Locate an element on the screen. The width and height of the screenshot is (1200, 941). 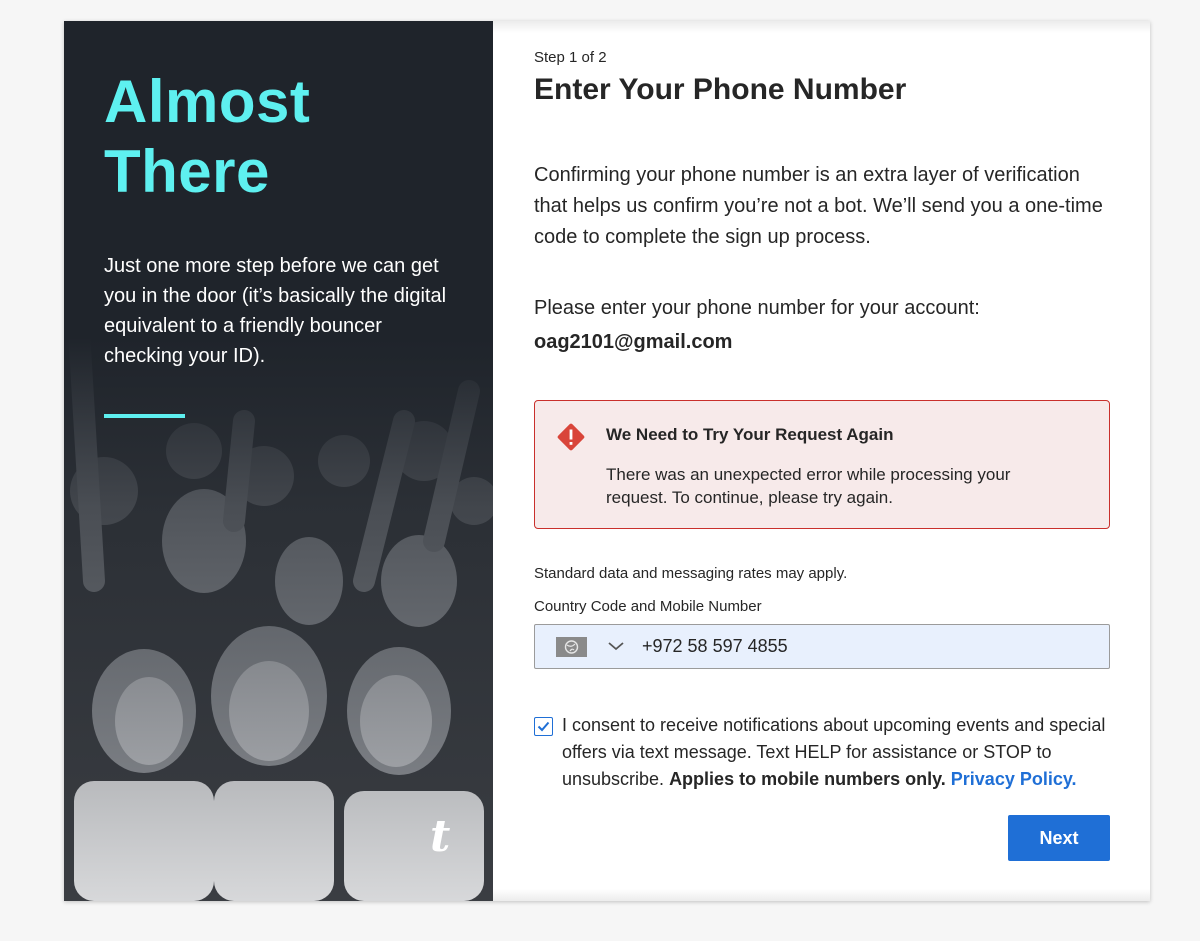
brand-logo: t is located at coordinates (440, 836).